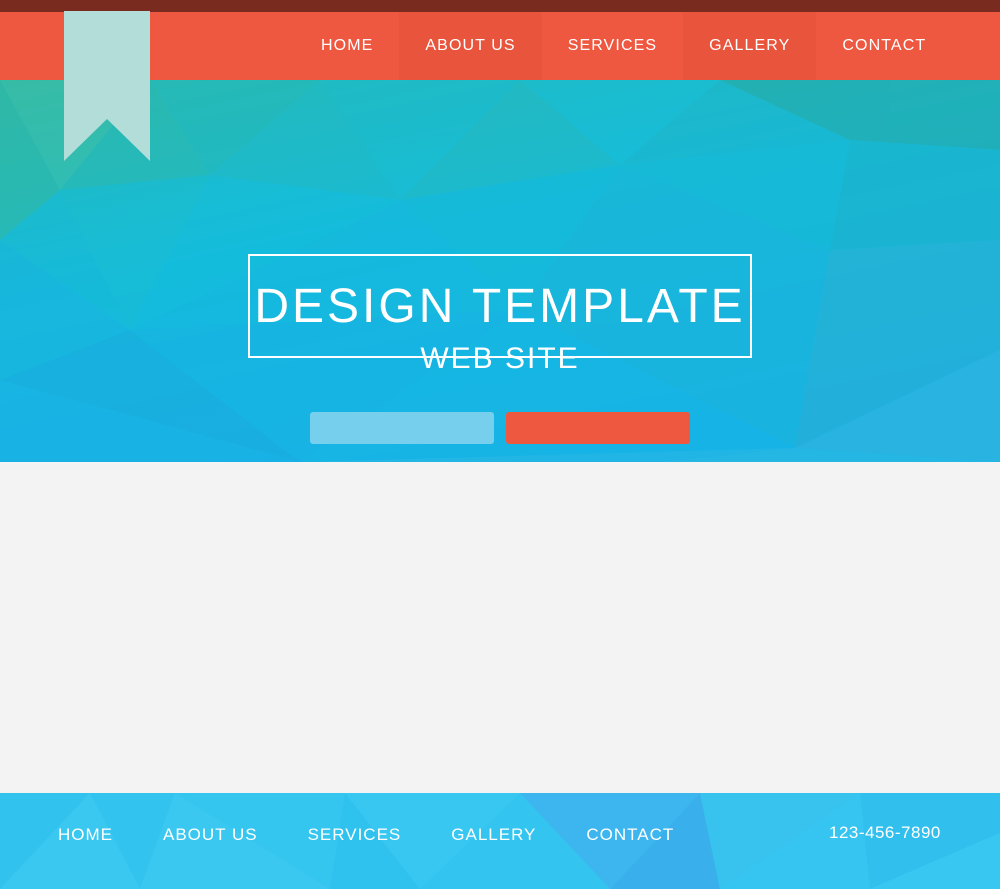  I want to click on hero-subtitle: WEB SITE, so click(500, 360).